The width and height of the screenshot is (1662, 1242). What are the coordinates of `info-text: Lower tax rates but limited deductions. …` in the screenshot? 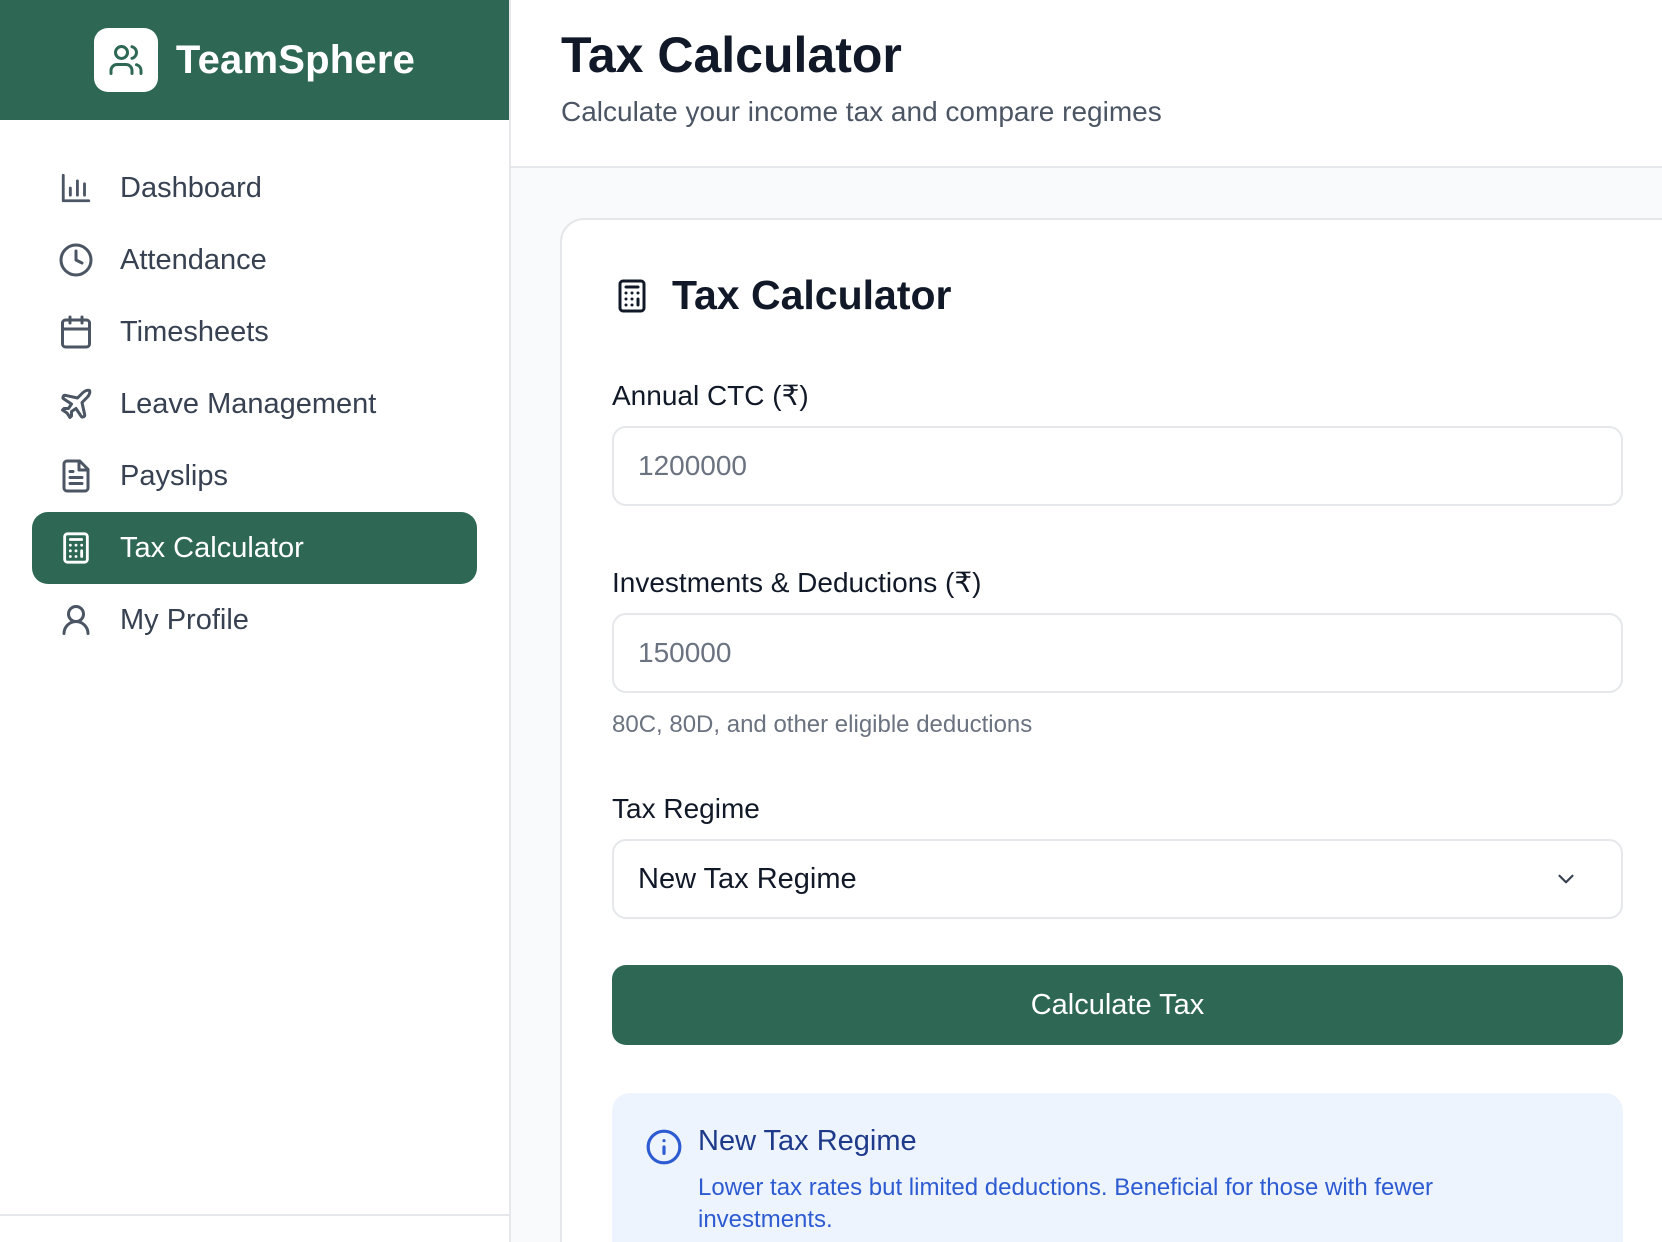 It's located at (1066, 1203).